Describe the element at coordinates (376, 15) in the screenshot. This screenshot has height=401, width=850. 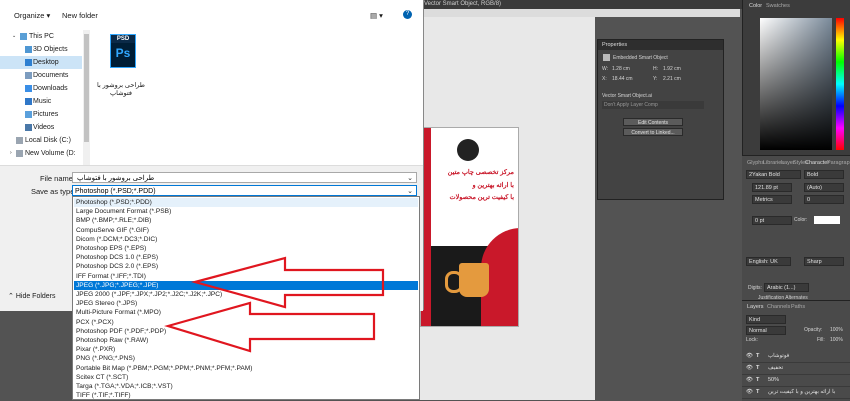
I see `view-options-icon: ▤ ▾` at that location.